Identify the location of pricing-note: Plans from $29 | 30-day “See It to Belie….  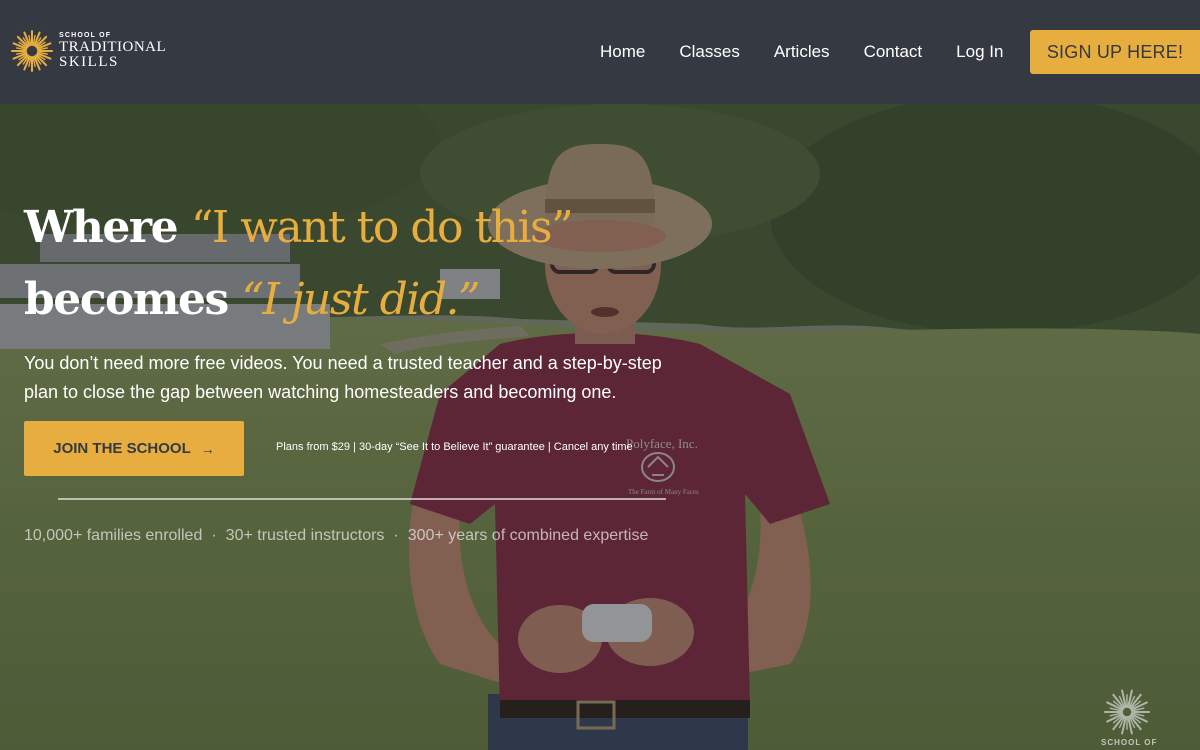
(454, 447).